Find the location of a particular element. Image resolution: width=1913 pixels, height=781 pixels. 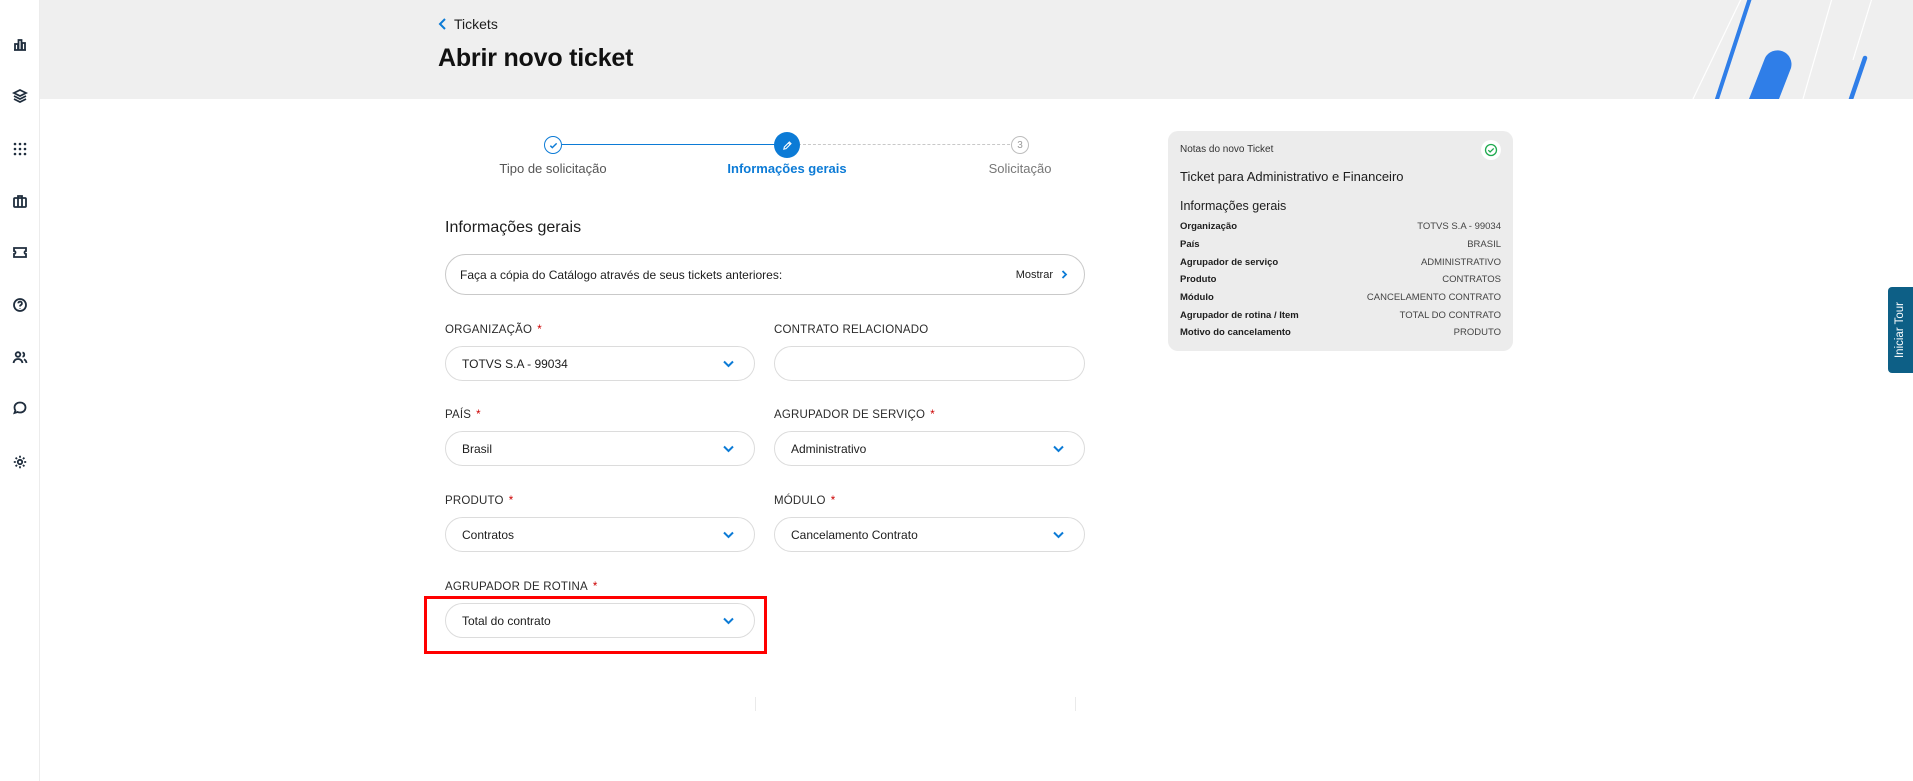

notes-section-title: Informações gerais is located at coordinates (1233, 206).